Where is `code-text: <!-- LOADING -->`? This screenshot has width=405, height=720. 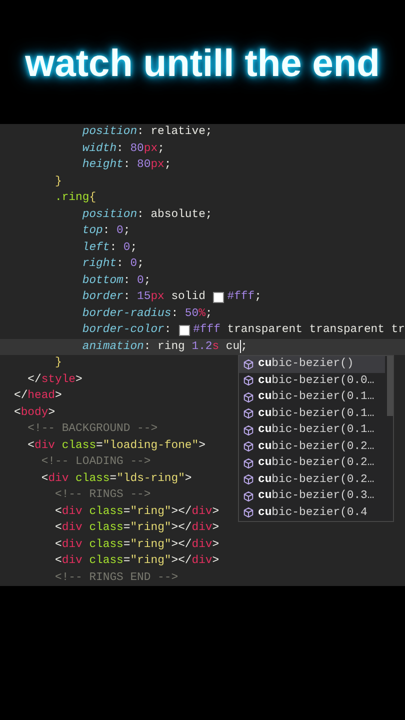 code-text: <!-- LOADING --> is located at coordinates (95, 462).